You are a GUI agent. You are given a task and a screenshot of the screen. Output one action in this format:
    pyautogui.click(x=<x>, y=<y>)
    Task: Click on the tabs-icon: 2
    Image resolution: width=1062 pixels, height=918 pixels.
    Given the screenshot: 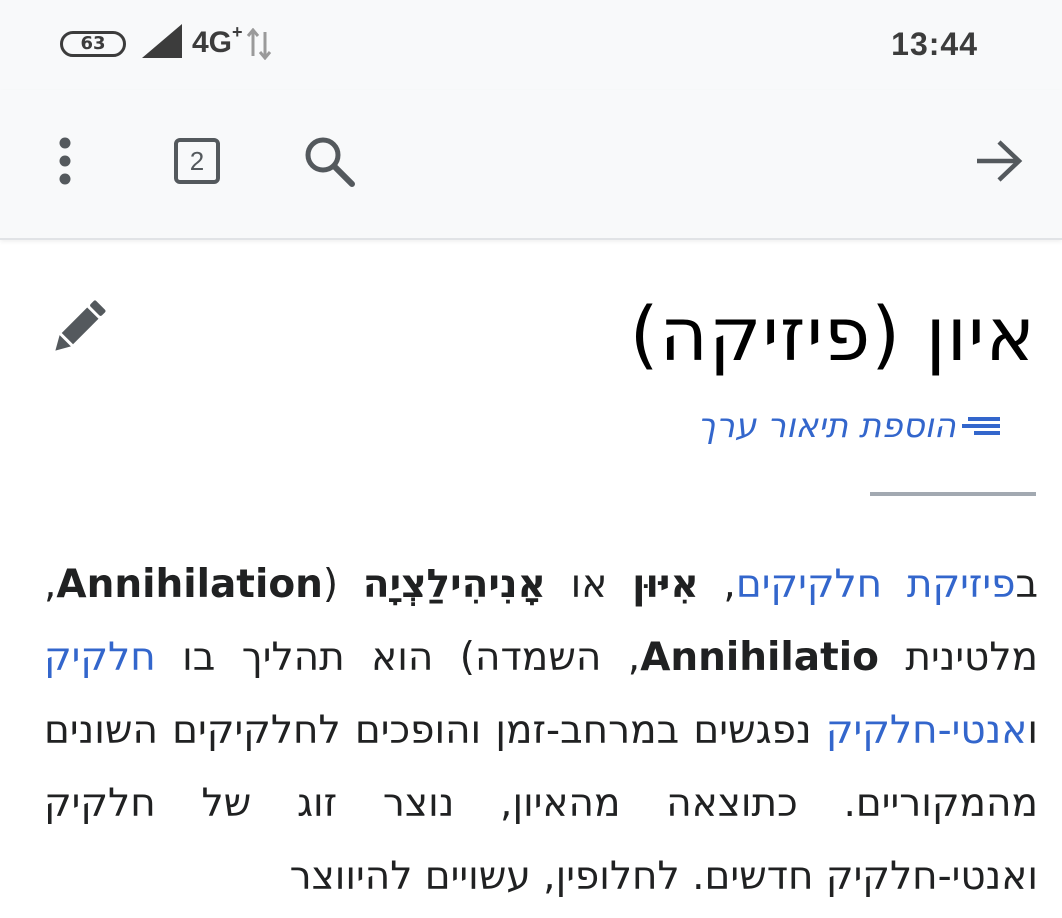 What is the action you would take?
    pyautogui.click(x=197, y=161)
    